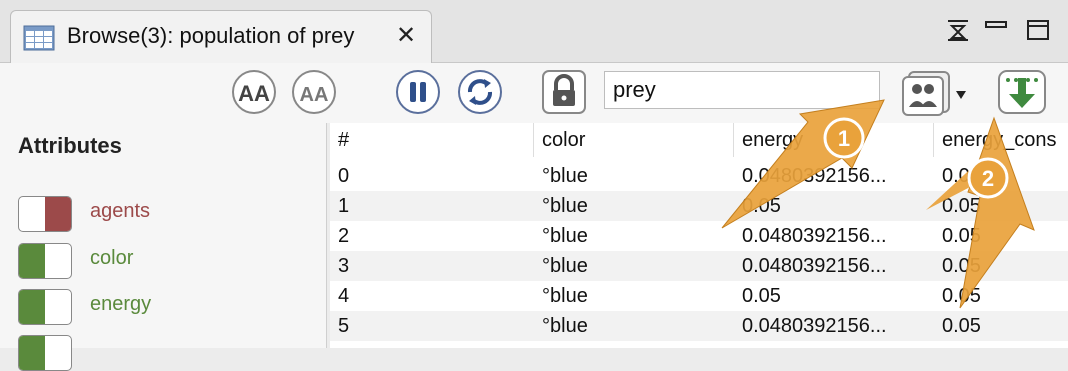  I want to click on table-cell: 0, so click(344, 176).